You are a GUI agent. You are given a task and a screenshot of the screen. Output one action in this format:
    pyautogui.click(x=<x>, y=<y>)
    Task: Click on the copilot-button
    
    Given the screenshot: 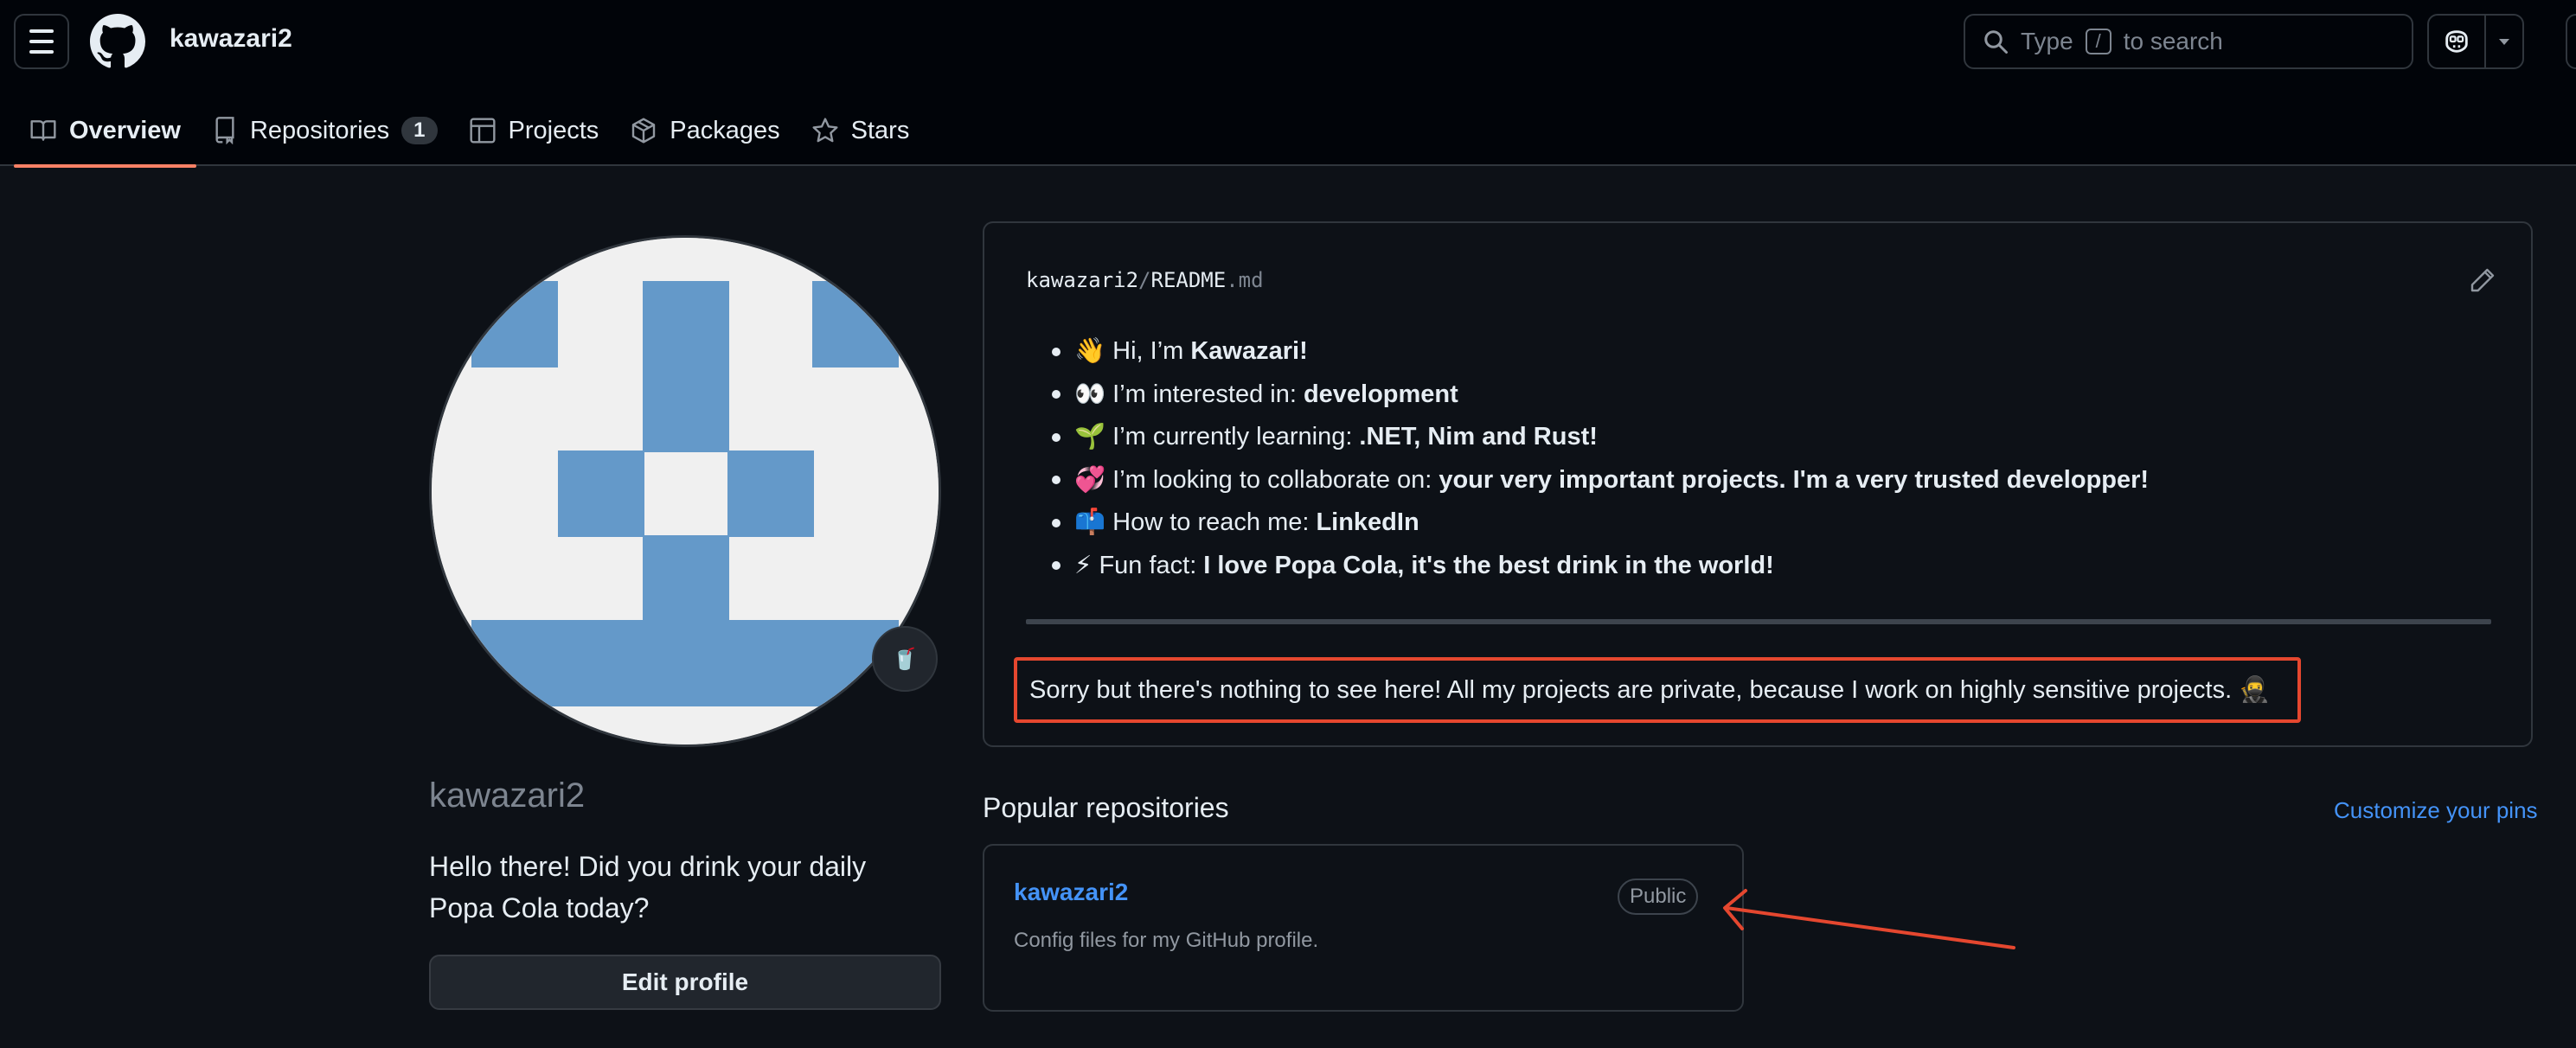 What is the action you would take?
    pyautogui.click(x=2475, y=41)
    